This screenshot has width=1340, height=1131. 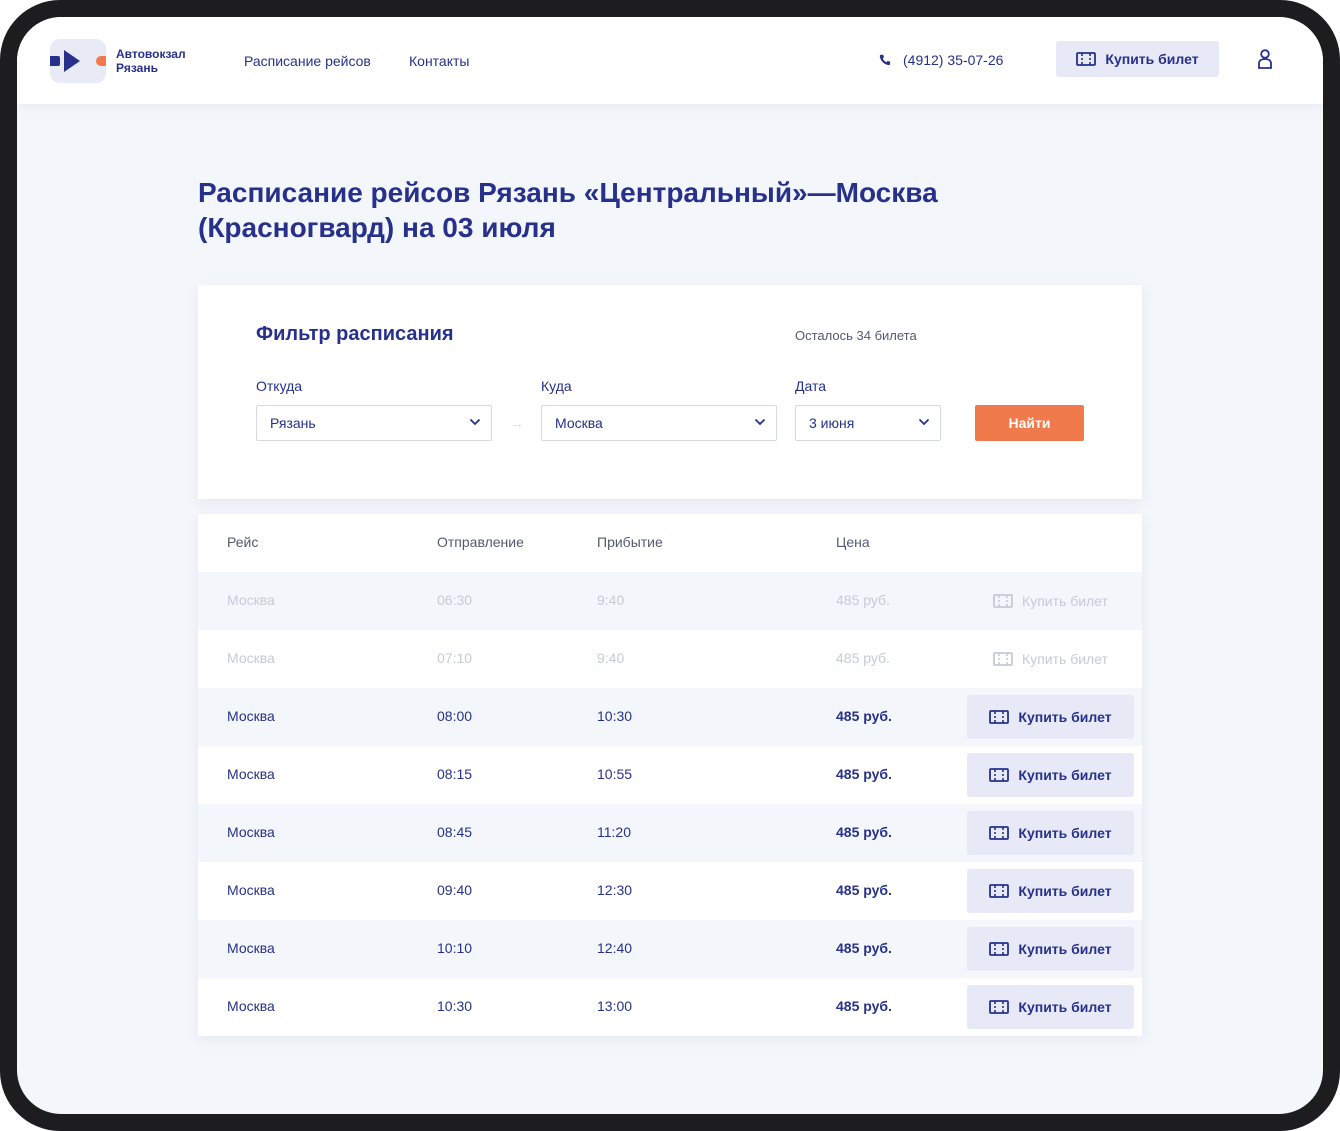 I want to click on arrival-cell: 12:40, so click(x=615, y=948).